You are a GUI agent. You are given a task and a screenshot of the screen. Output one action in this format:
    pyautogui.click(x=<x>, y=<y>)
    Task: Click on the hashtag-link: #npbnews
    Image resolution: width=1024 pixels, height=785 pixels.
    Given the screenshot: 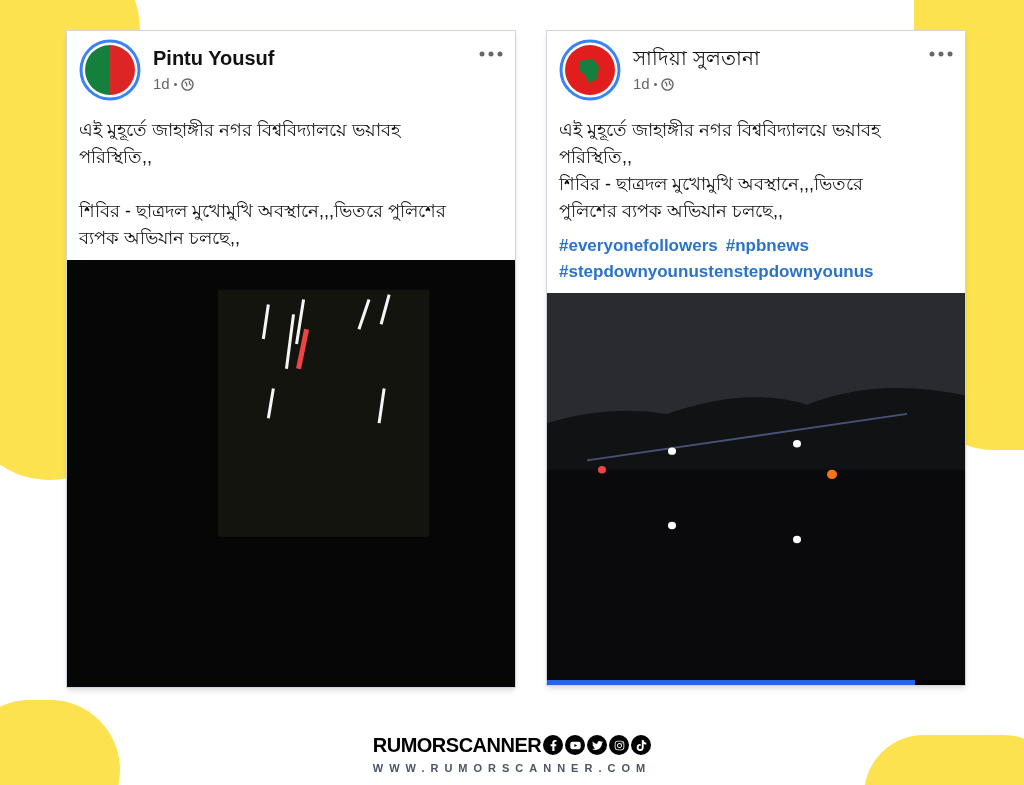 What is the action you would take?
    pyautogui.click(x=767, y=246)
    